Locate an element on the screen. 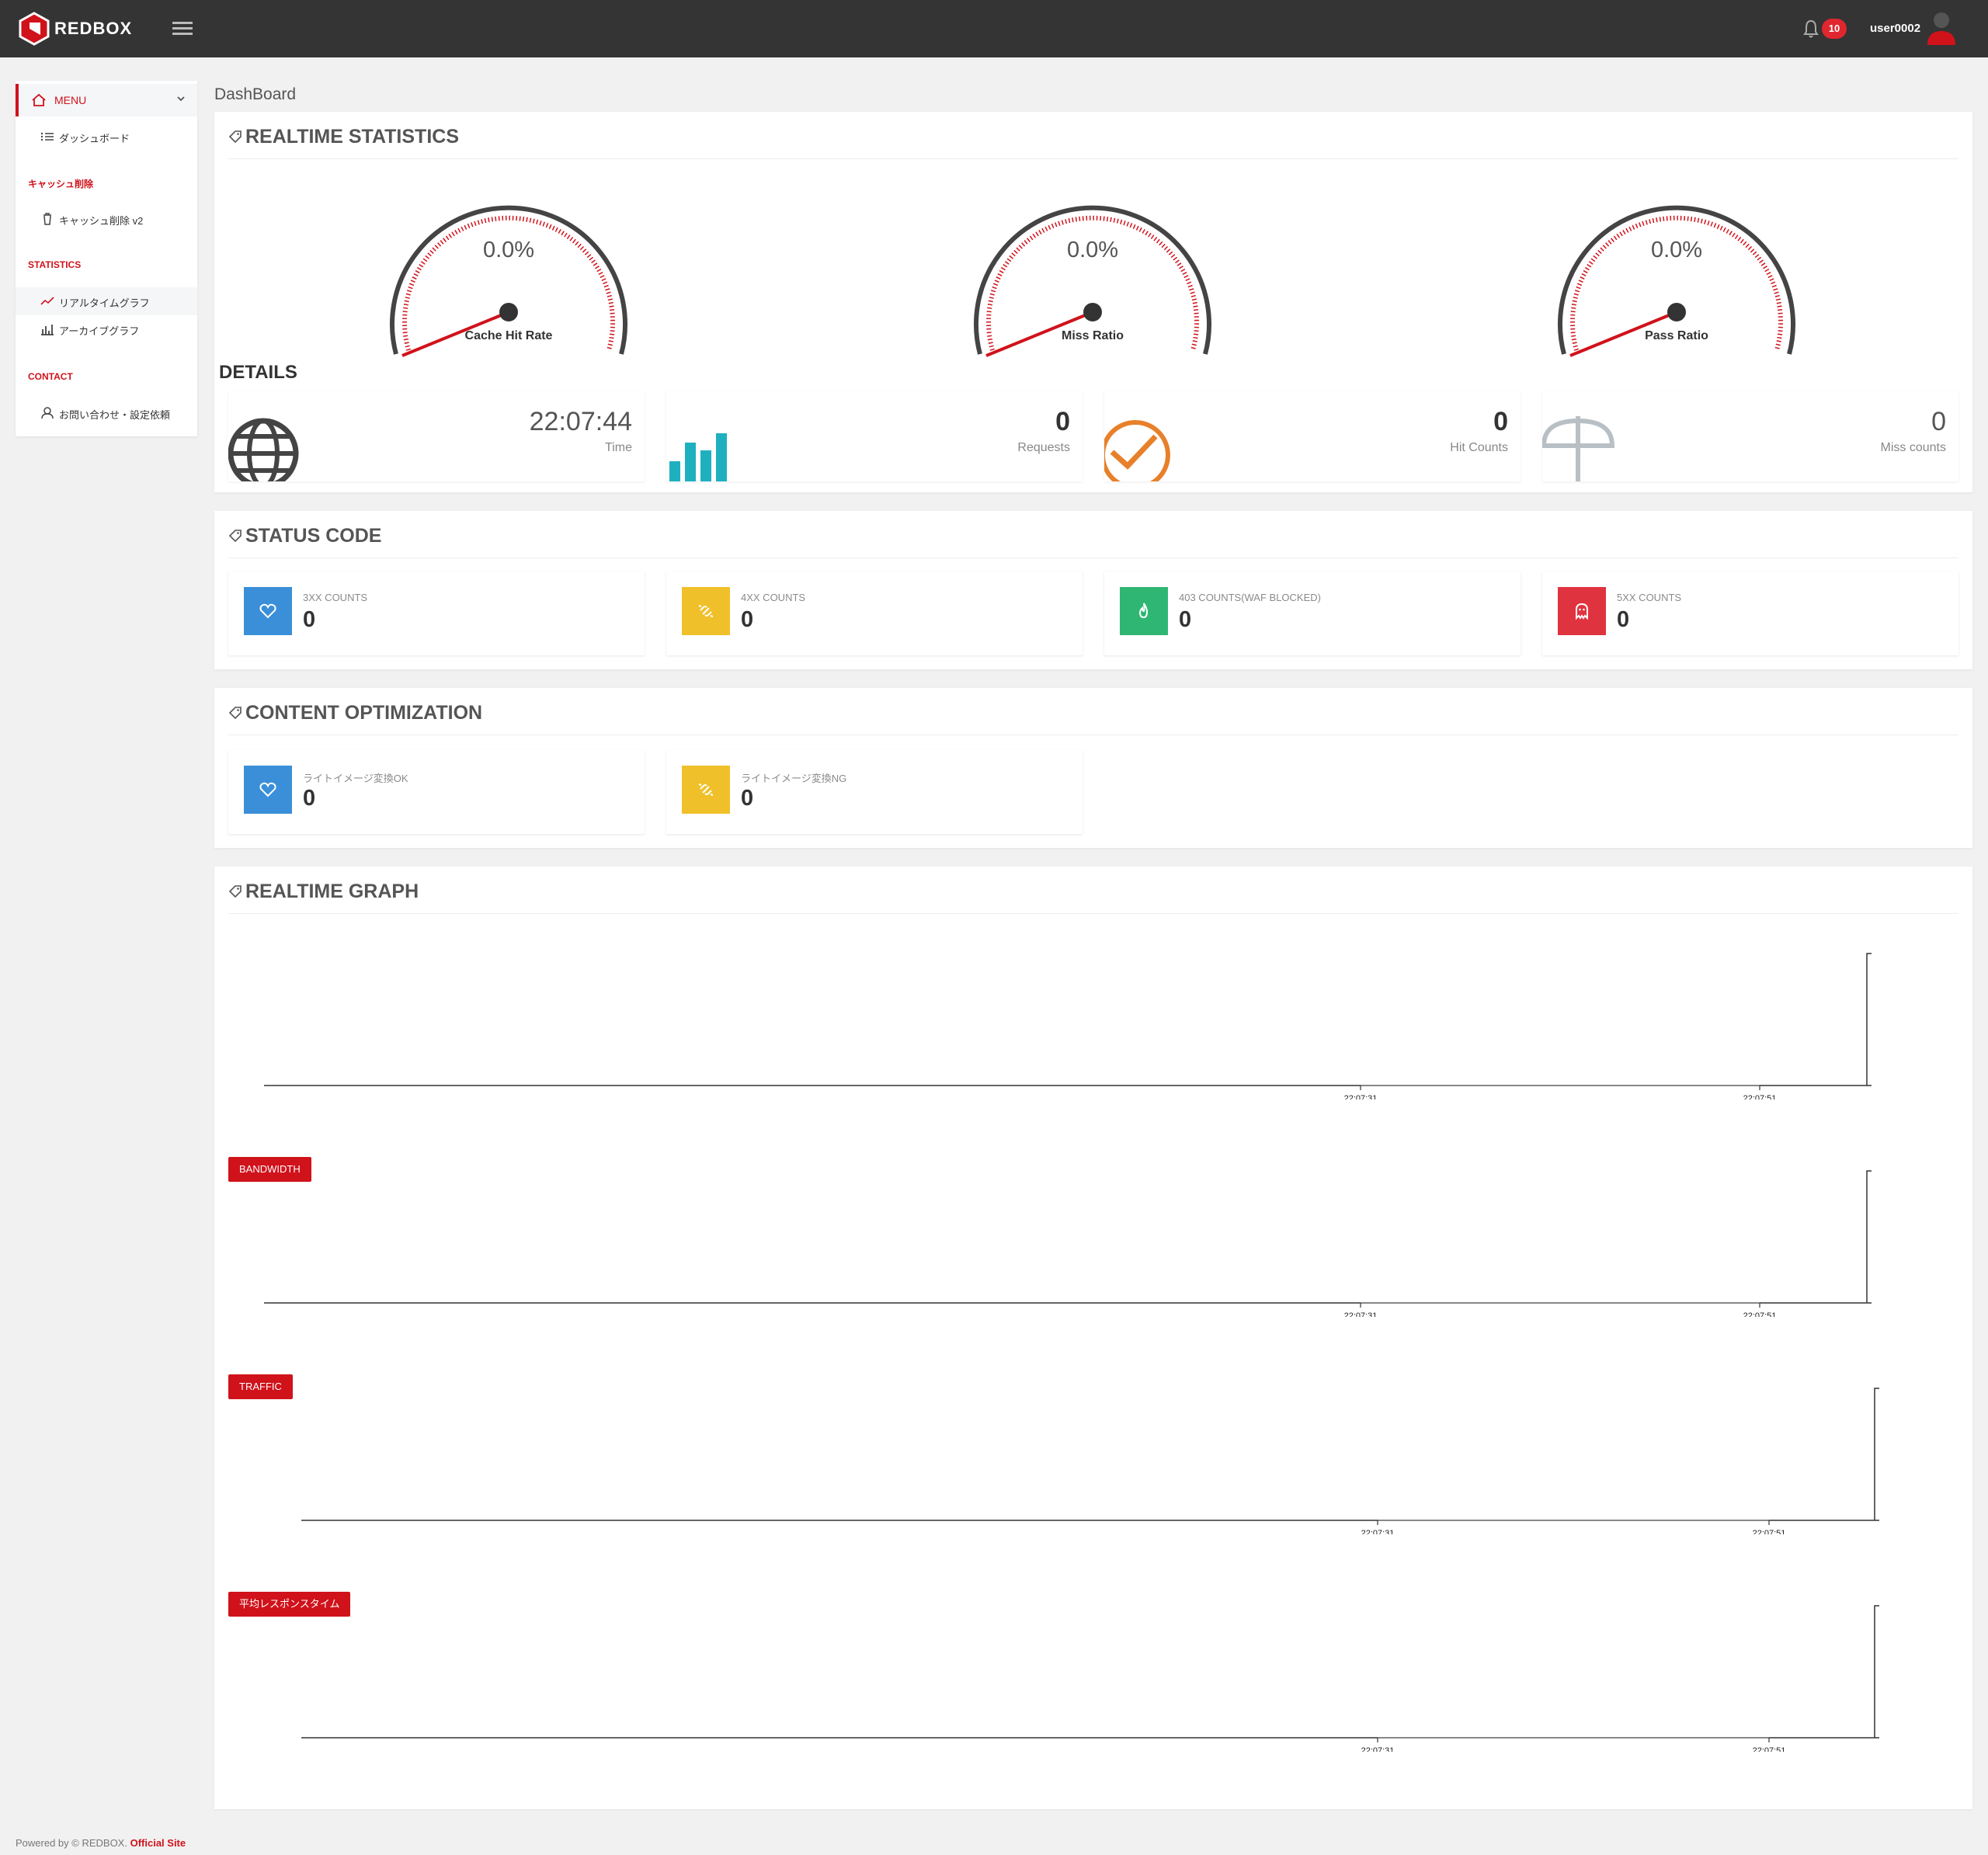  panel-title: STATUS CODE is located at coordinates (305, 538).